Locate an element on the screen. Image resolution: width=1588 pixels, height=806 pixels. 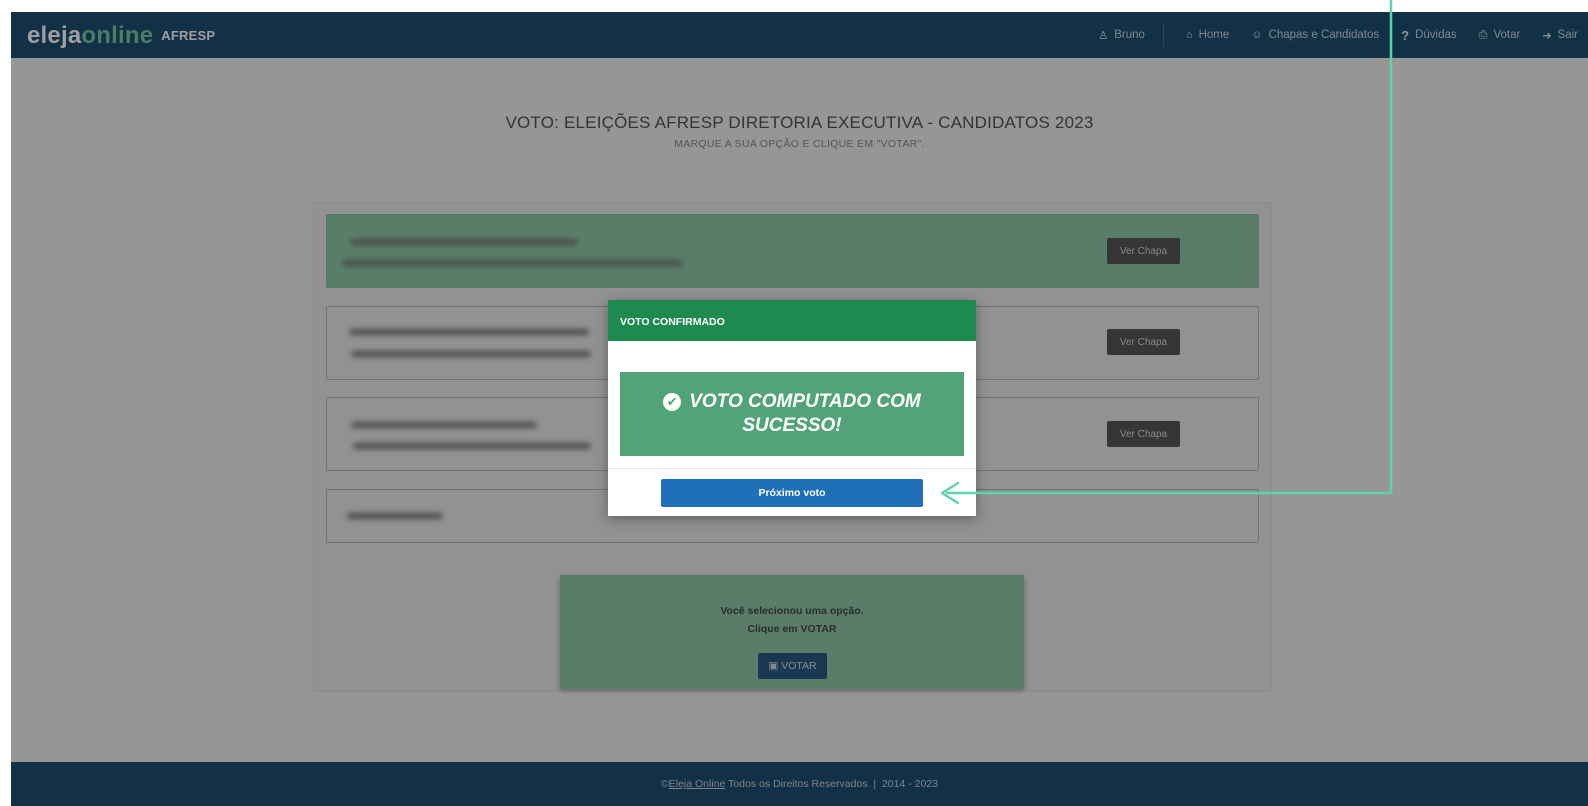
modal-header: VOTO CONFIRMADO is located at coordinates (792, 320).